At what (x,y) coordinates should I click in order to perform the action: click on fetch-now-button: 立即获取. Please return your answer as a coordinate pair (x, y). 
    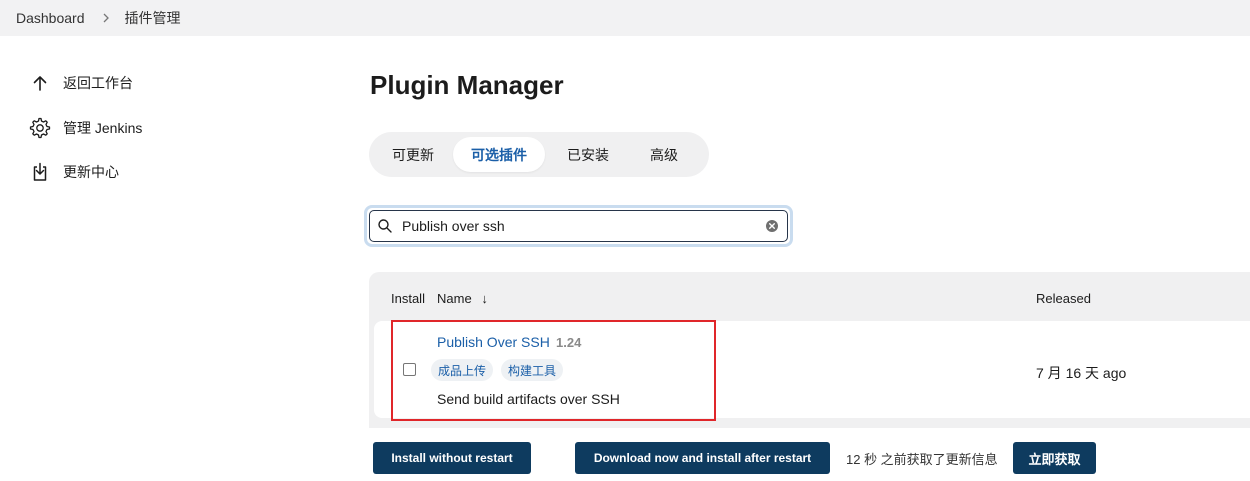
    Looking at the image, I should click on (1054, 458).